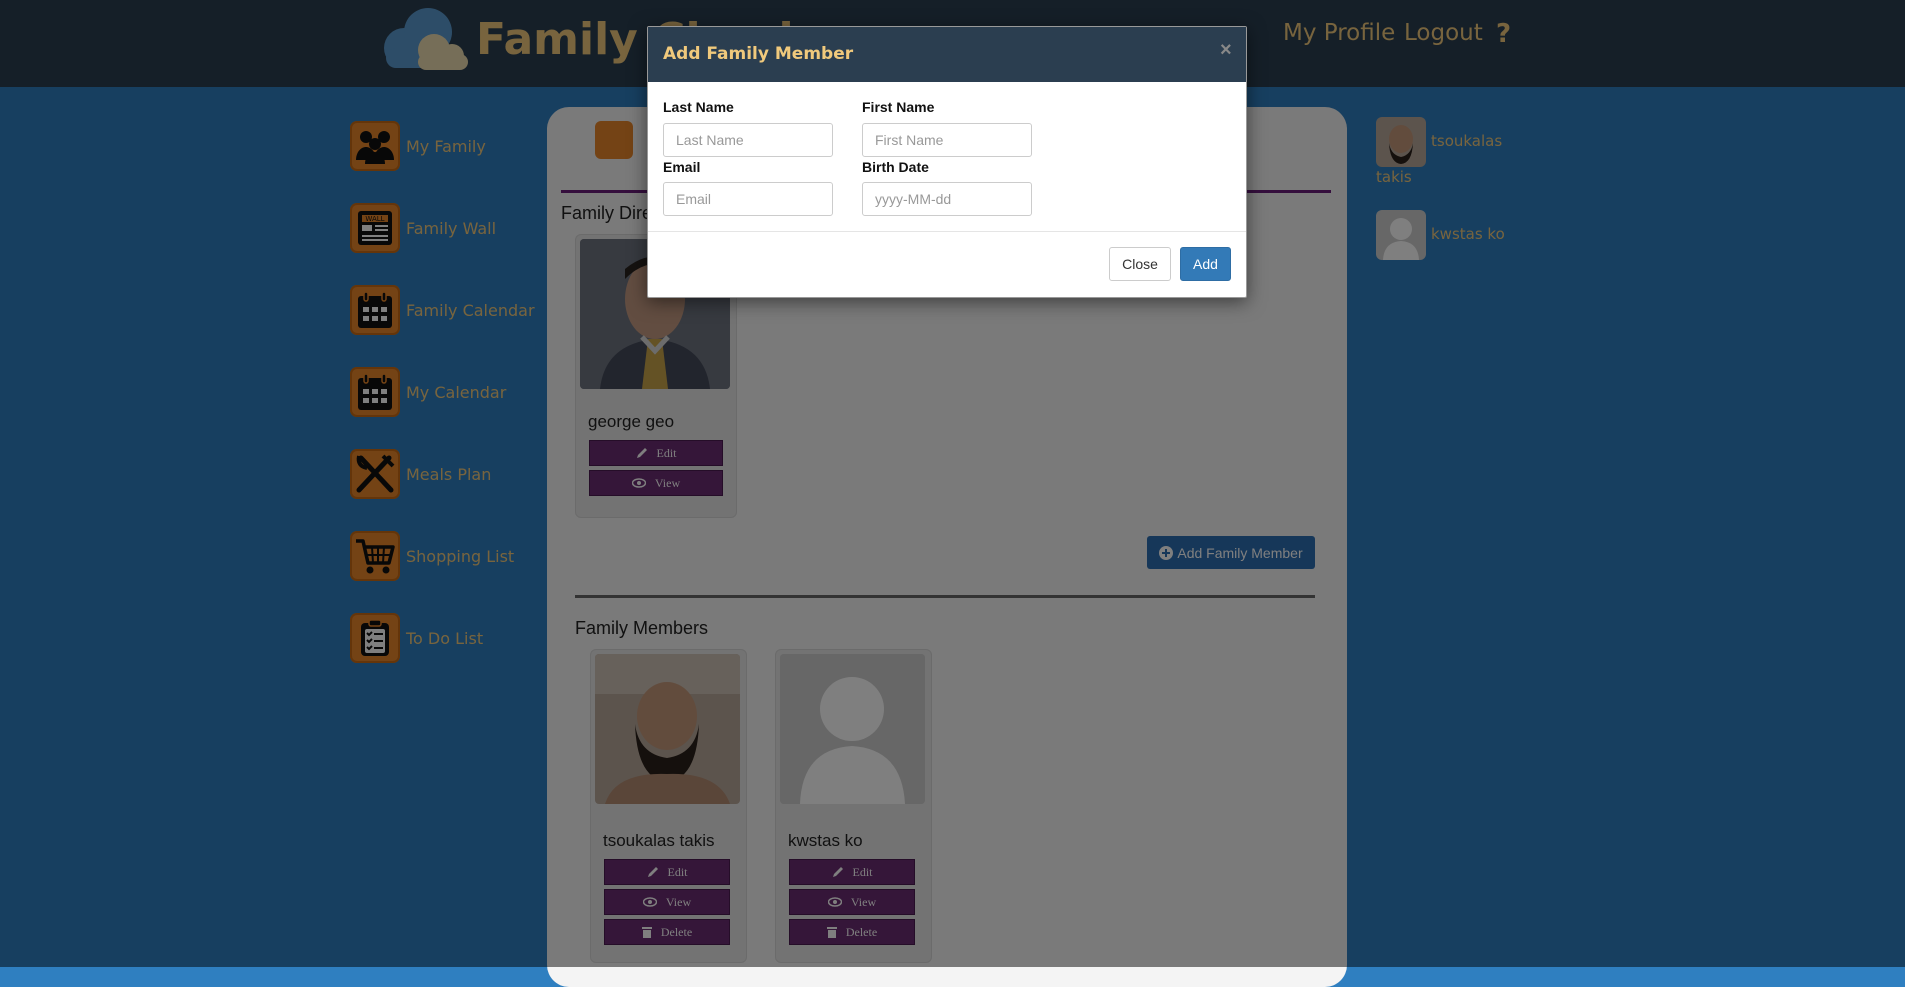 The image size is (1905, 987). Describe the element at coordinates (947, 231) in the screenshot. I see `modal-divider` at that location.